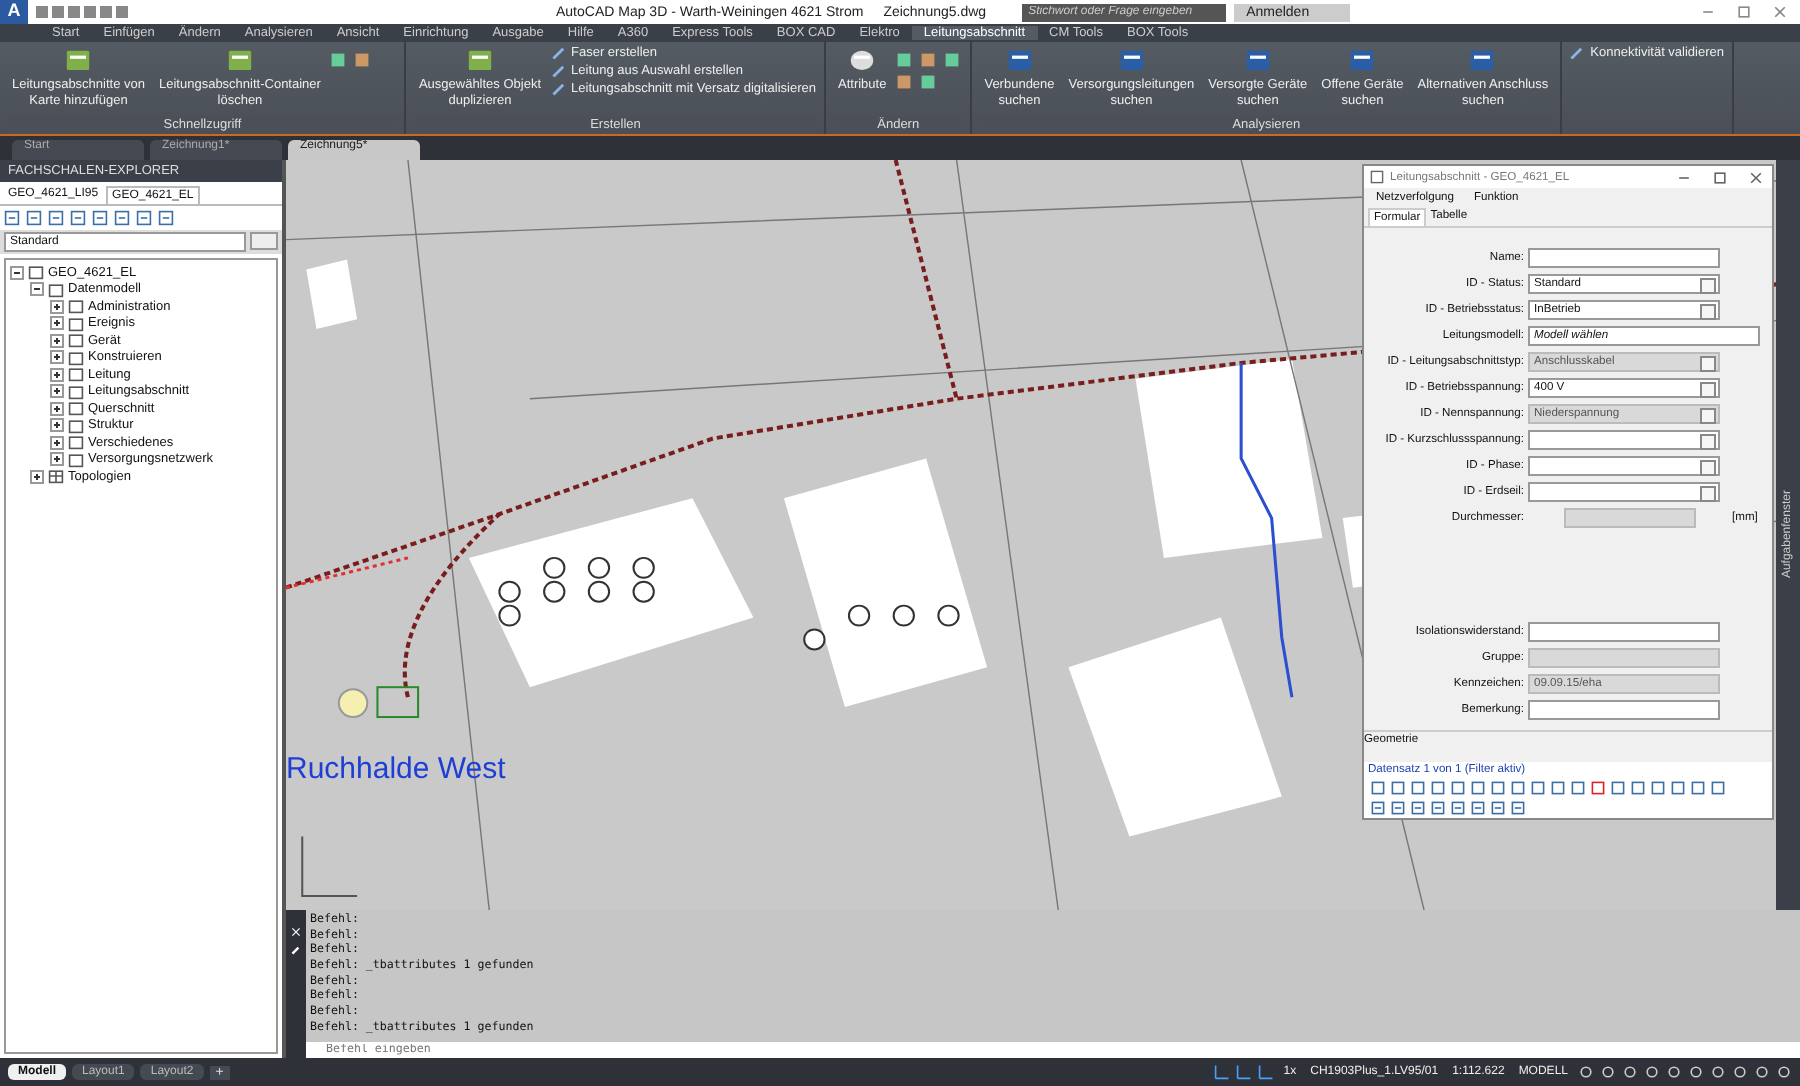  What do you see at coordinates (296, 950) in the screenshot?
I see `wrench-icon` at bounding box center [296, 950].